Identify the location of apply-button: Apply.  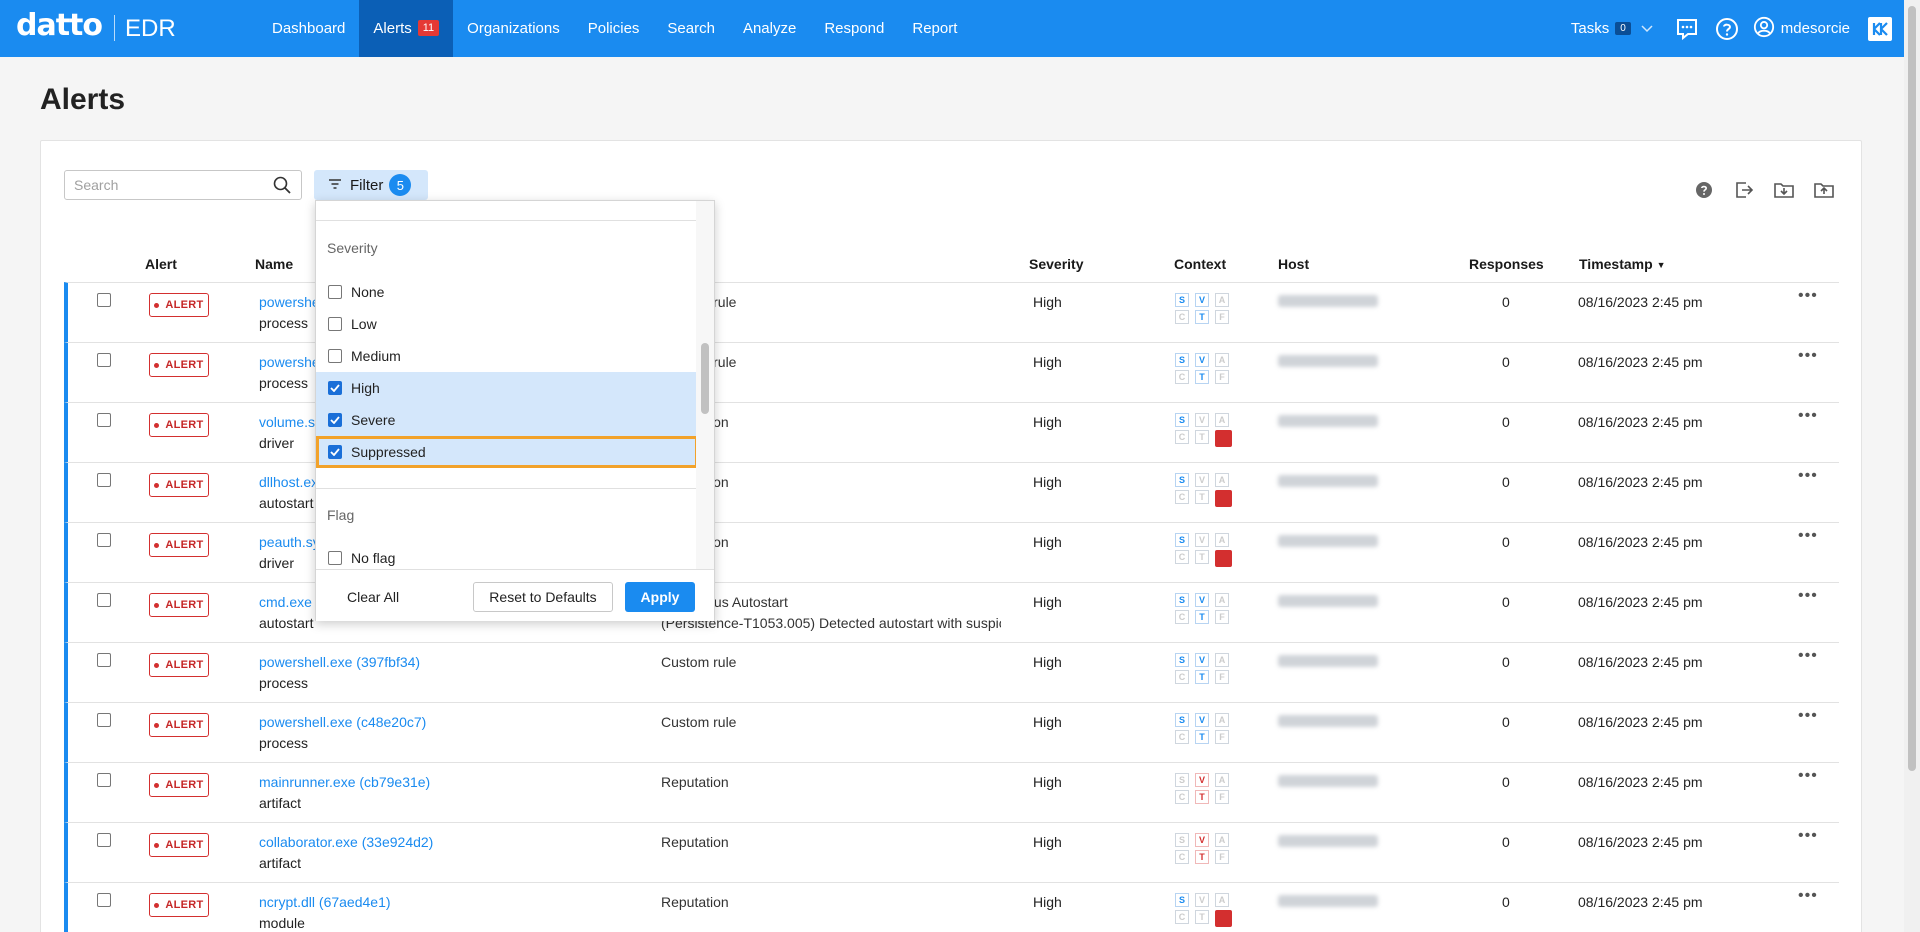
(660, 597).